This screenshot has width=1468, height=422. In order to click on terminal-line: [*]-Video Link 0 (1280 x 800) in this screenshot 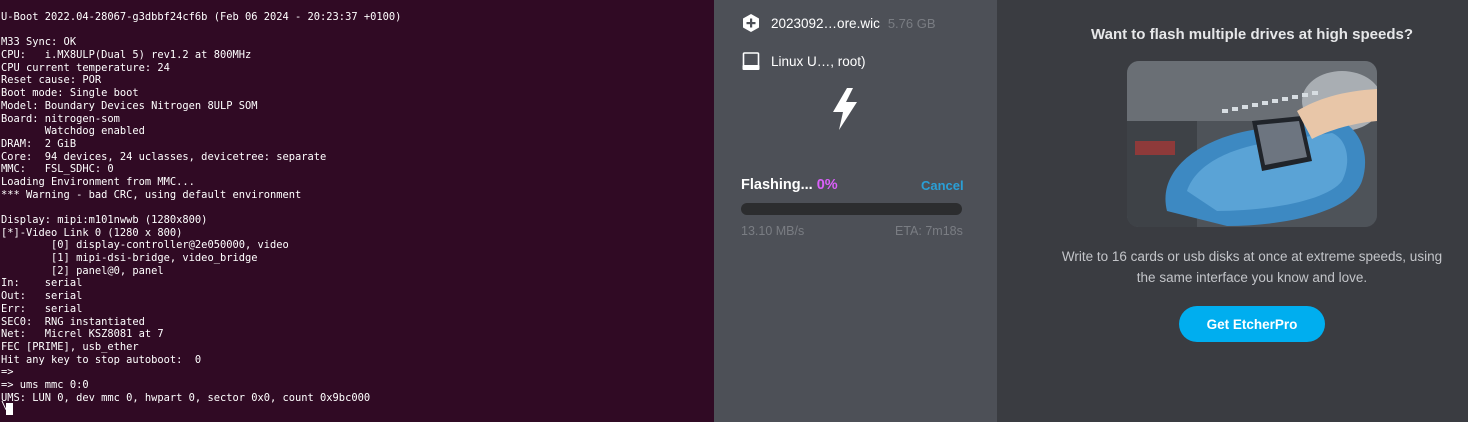, I will do `click(92, 232)`.